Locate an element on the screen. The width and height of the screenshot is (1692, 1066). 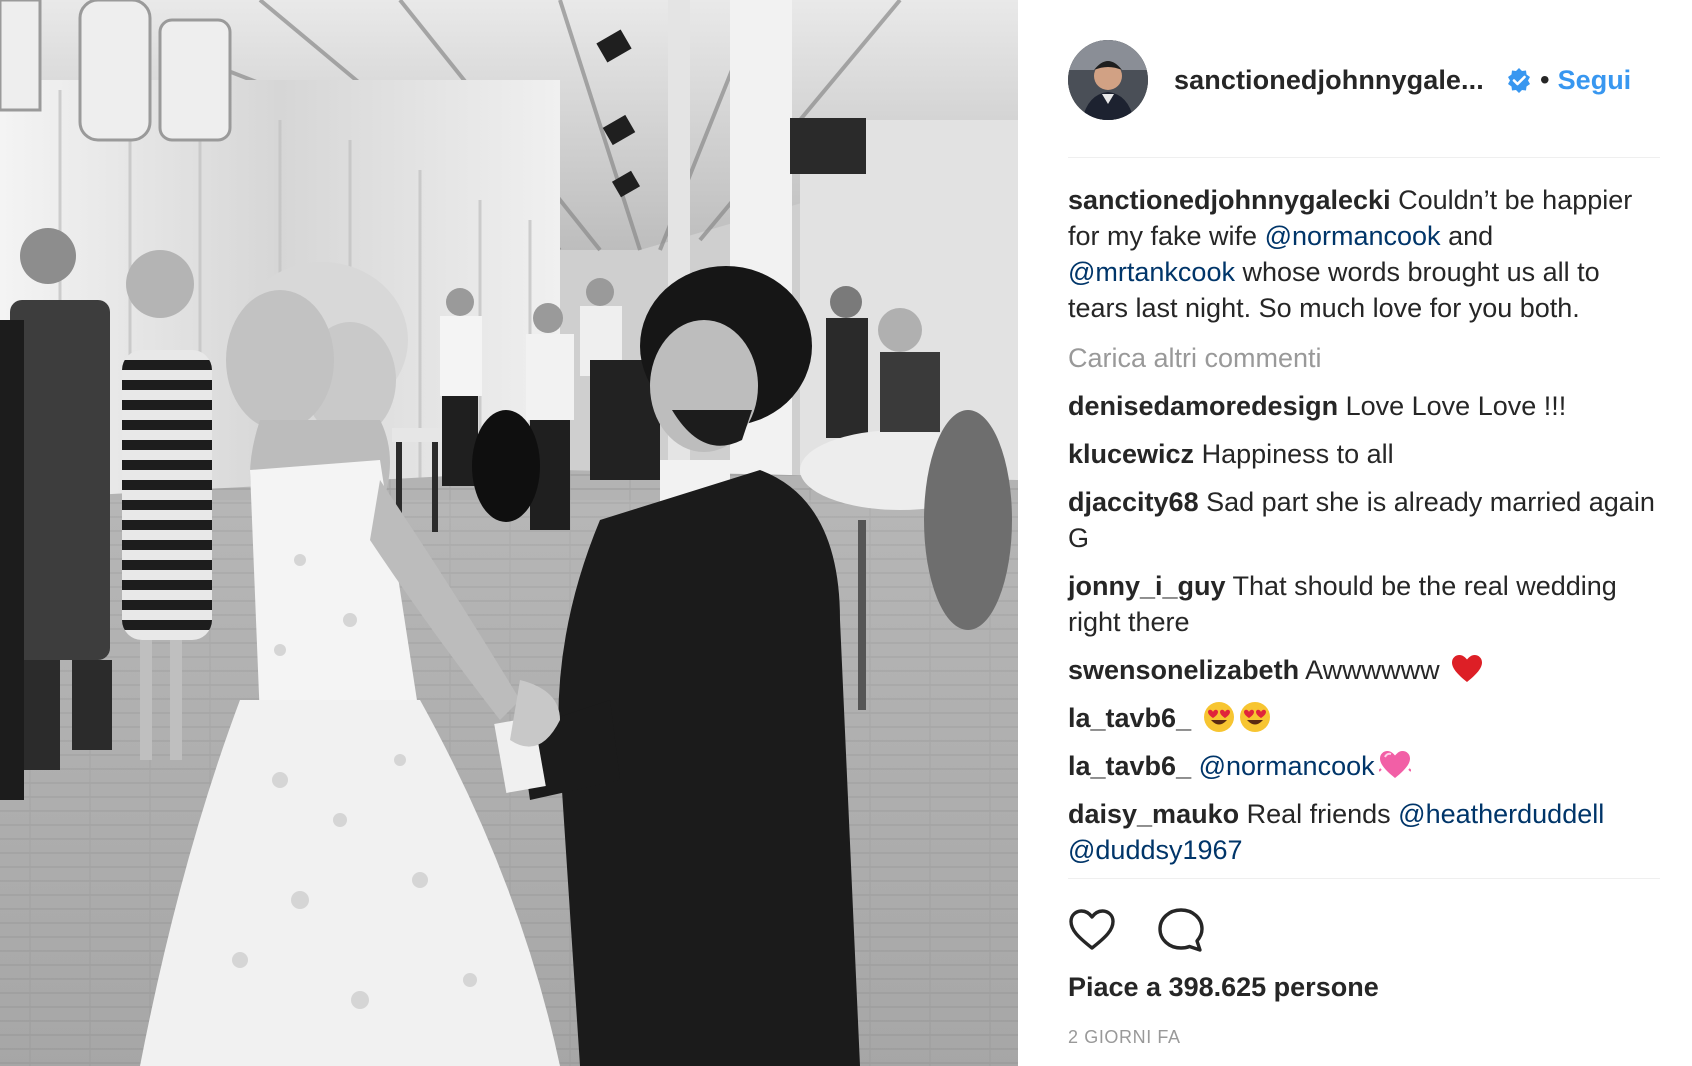
comment-text is located at coordinates (1195, 718).